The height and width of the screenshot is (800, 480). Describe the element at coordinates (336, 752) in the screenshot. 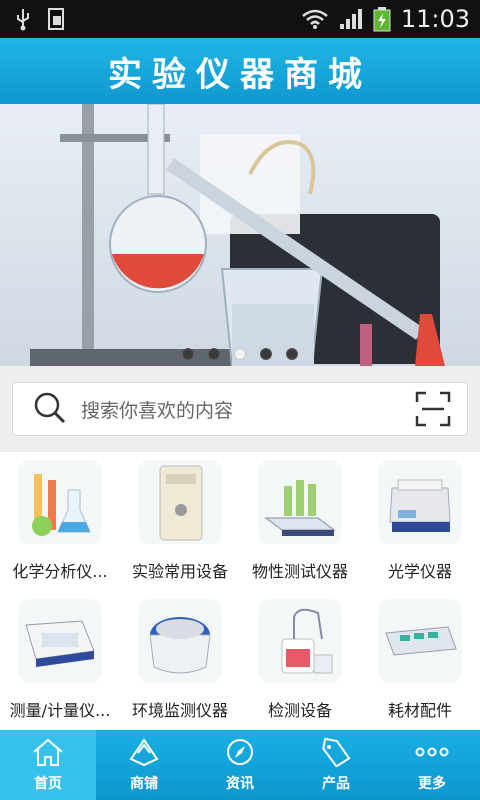

I see `tag-icon` at that location.